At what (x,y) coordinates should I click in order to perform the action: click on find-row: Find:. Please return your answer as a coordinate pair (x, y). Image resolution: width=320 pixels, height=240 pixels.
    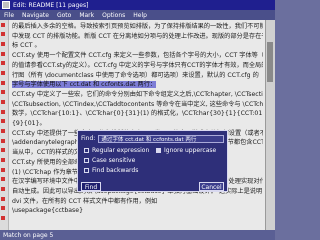
    Looking at the image, I should click on (152, 138).